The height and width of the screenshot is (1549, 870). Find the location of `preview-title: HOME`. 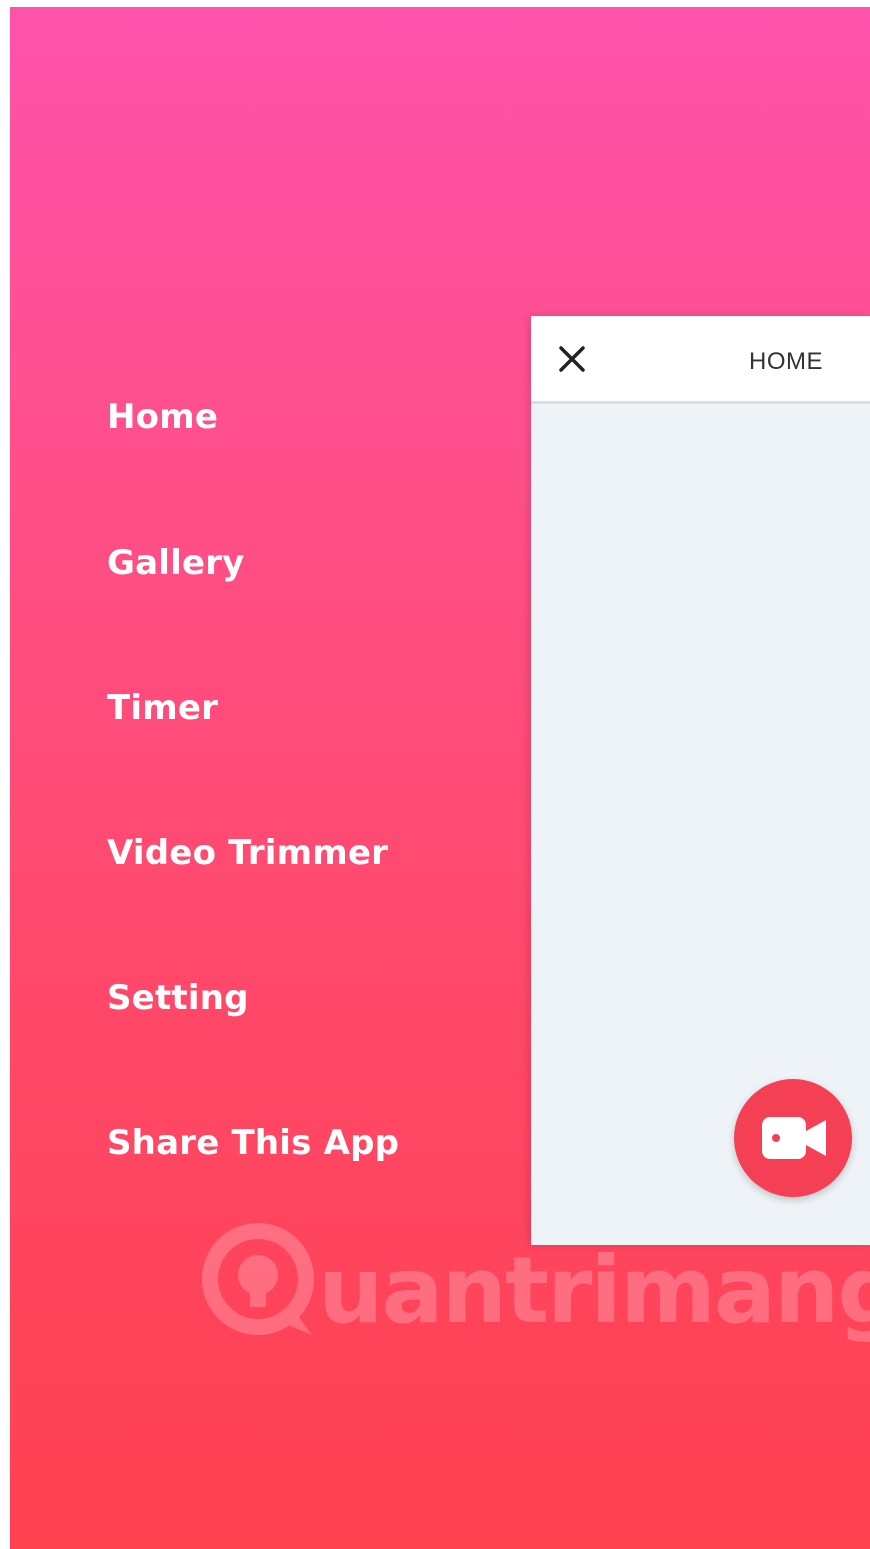

preview-title: HOME is located at coordinates (786, 361).